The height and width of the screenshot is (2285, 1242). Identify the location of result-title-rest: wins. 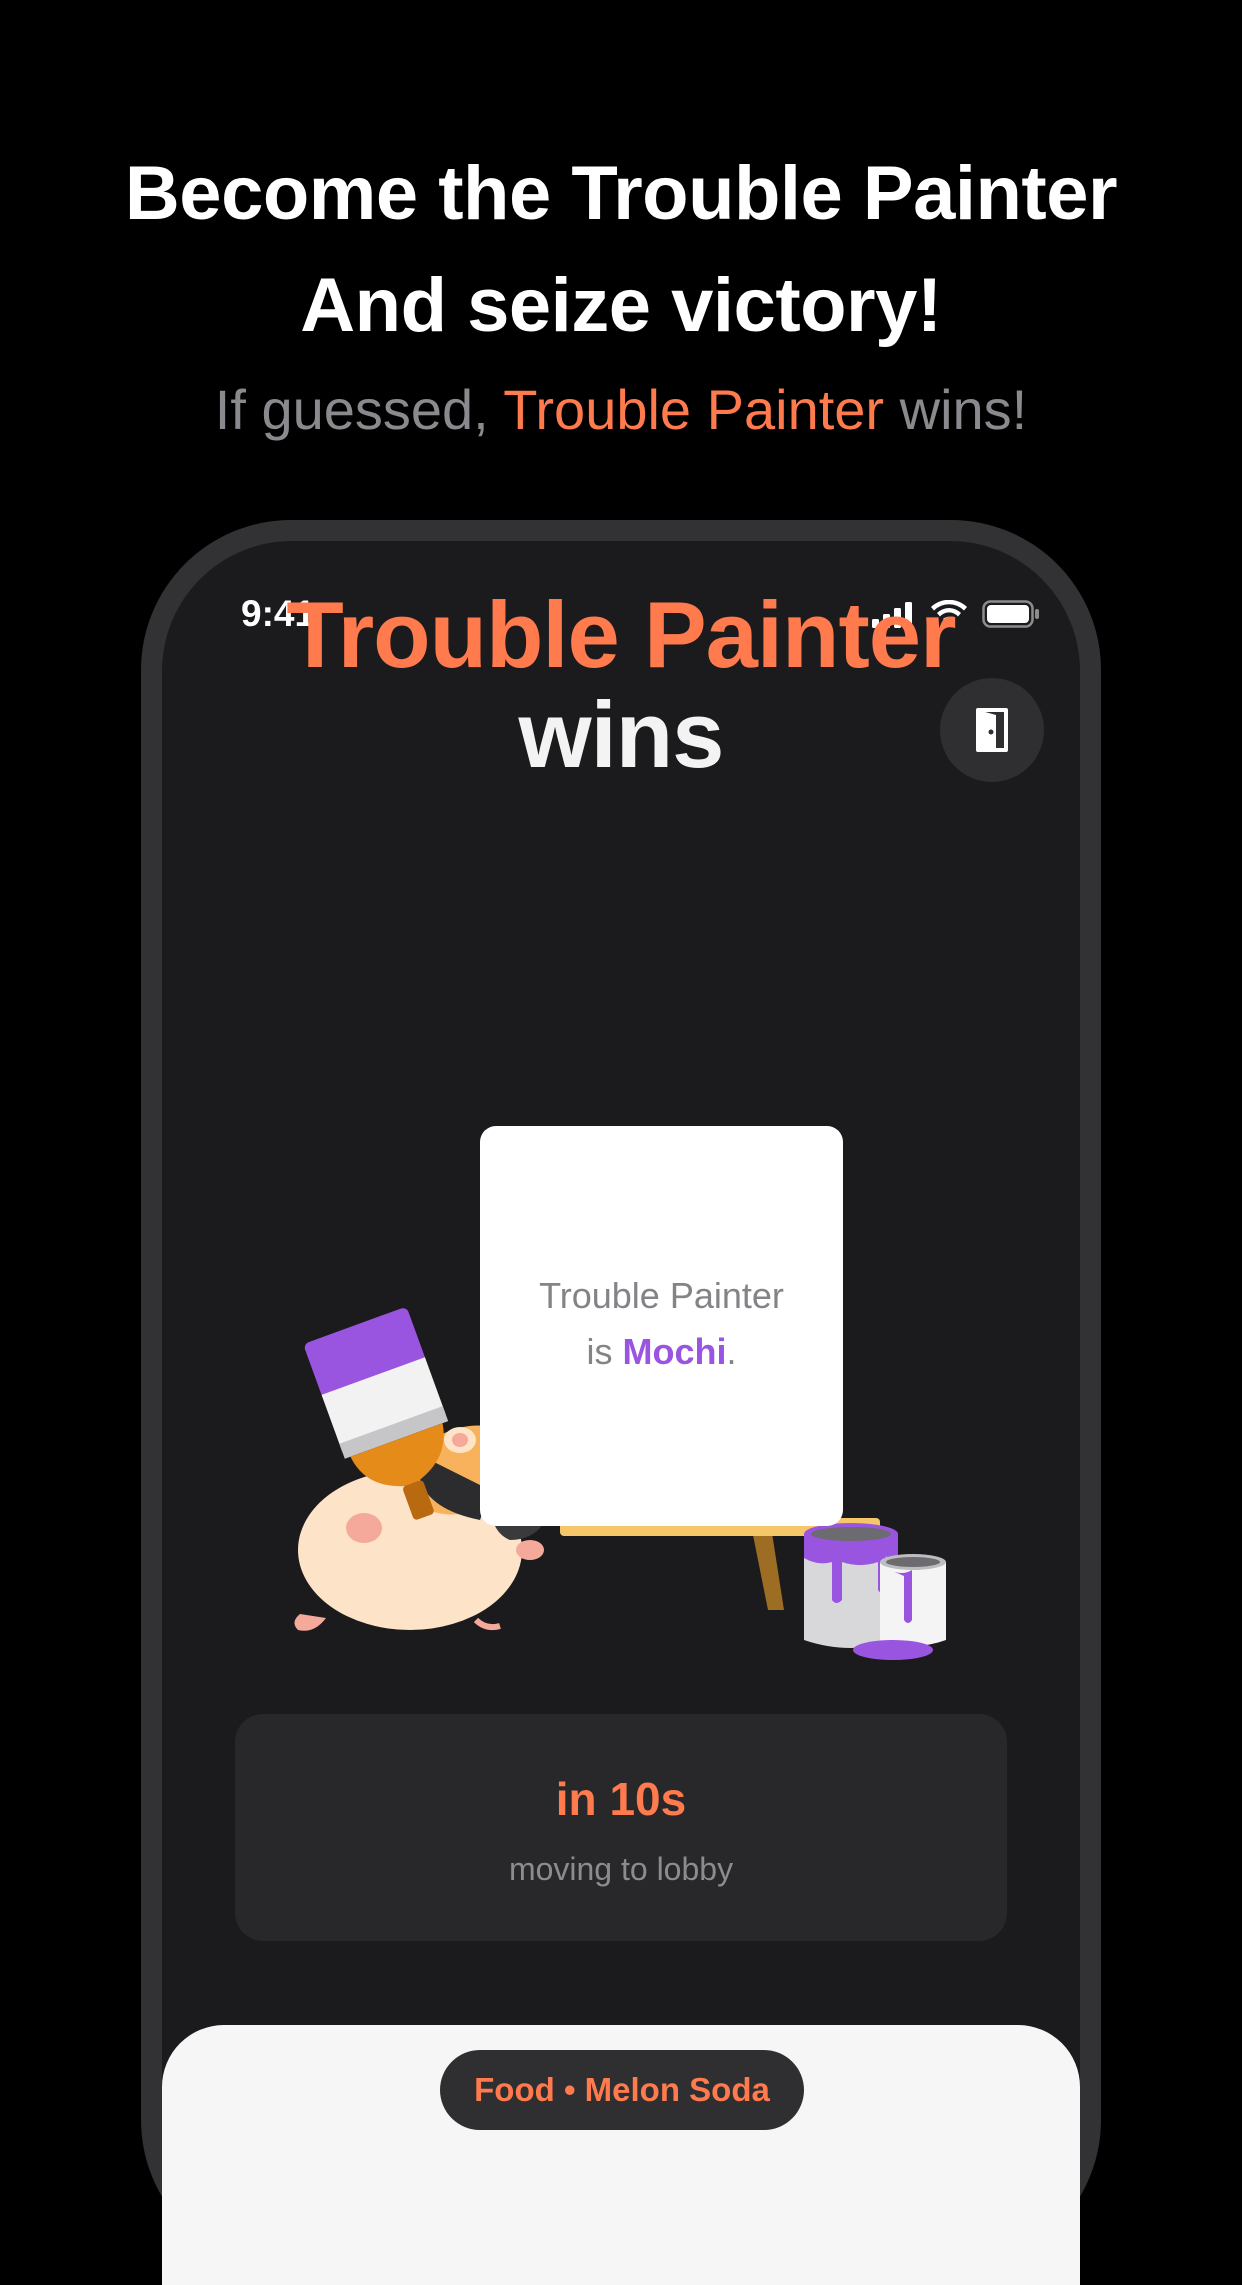
(621, 734).